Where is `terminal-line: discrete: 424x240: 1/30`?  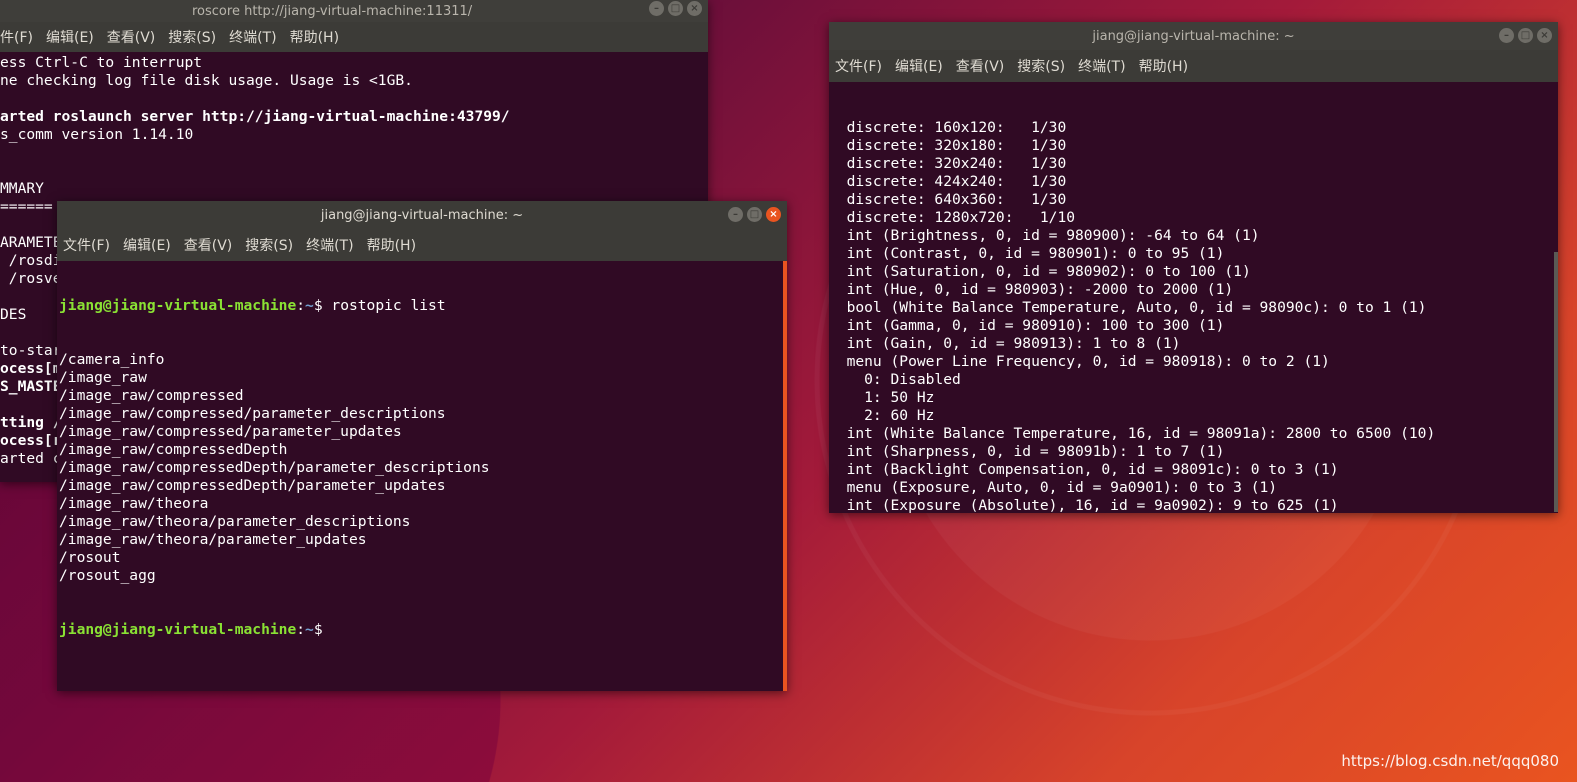
terminal-line: discrete: 424x240: 1/30 is located at coordinates (948, 181).